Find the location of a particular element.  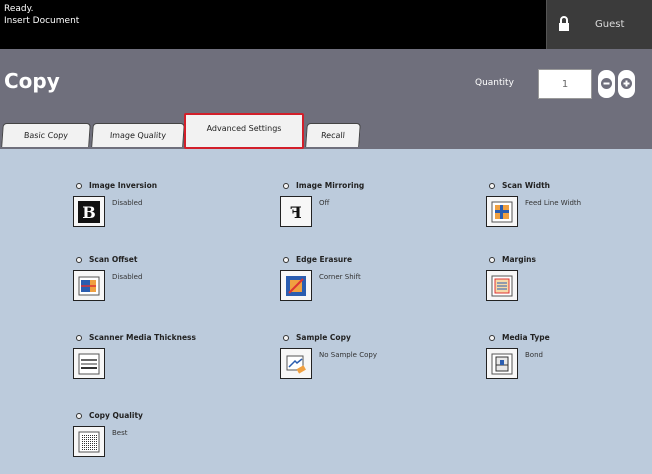

feature-value: Feed Line Width is located at coordinates (553, 203).